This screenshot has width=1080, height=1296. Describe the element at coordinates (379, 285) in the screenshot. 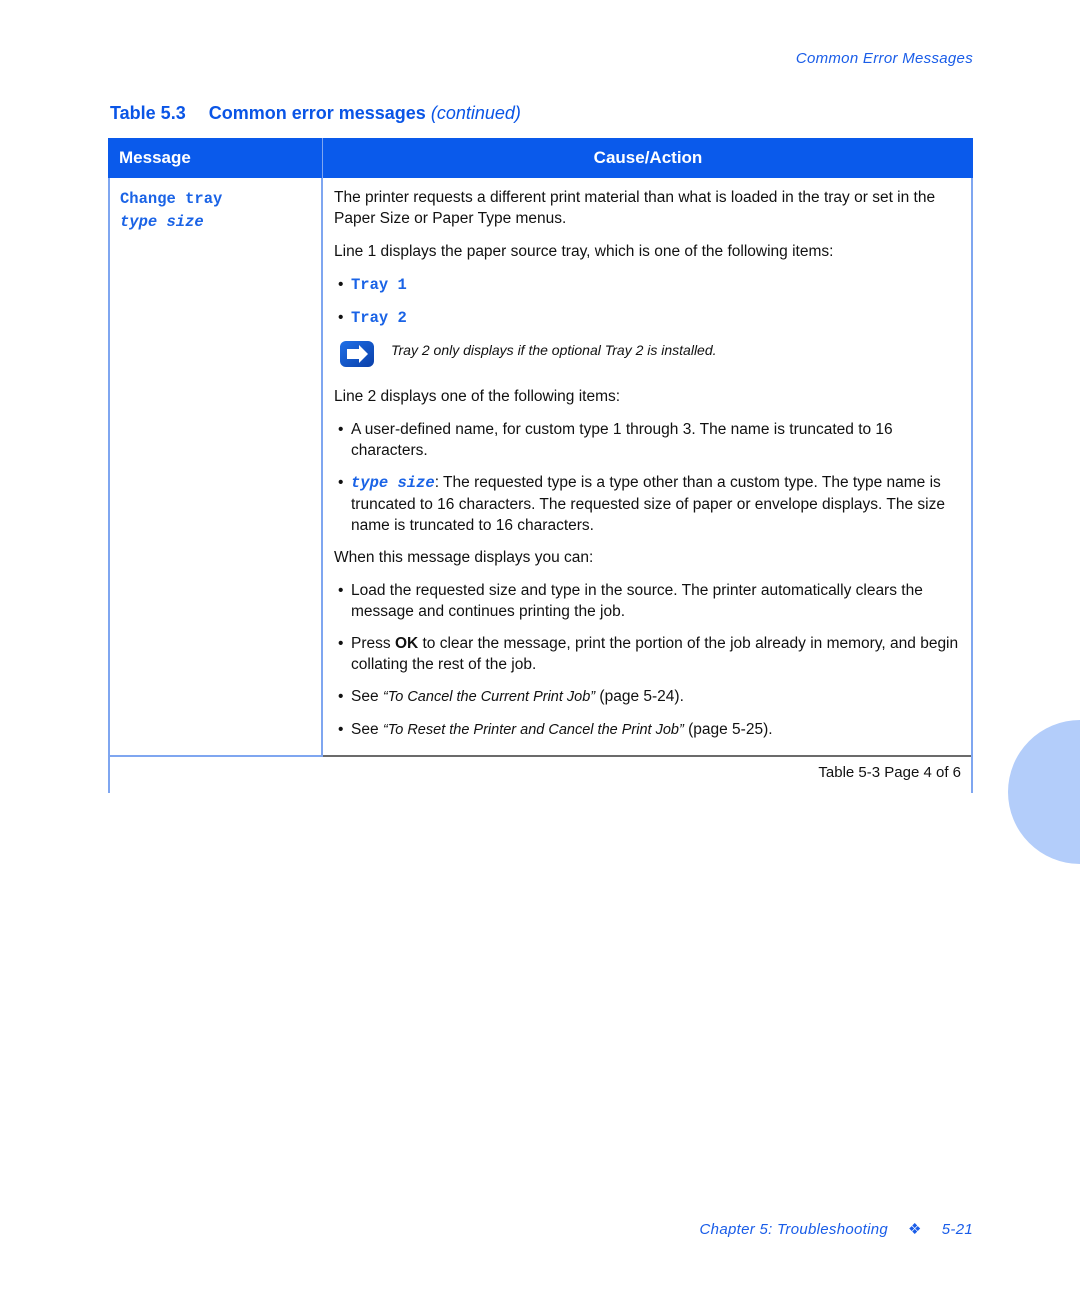

I see `tray-item-label: Tray 1` at that location.